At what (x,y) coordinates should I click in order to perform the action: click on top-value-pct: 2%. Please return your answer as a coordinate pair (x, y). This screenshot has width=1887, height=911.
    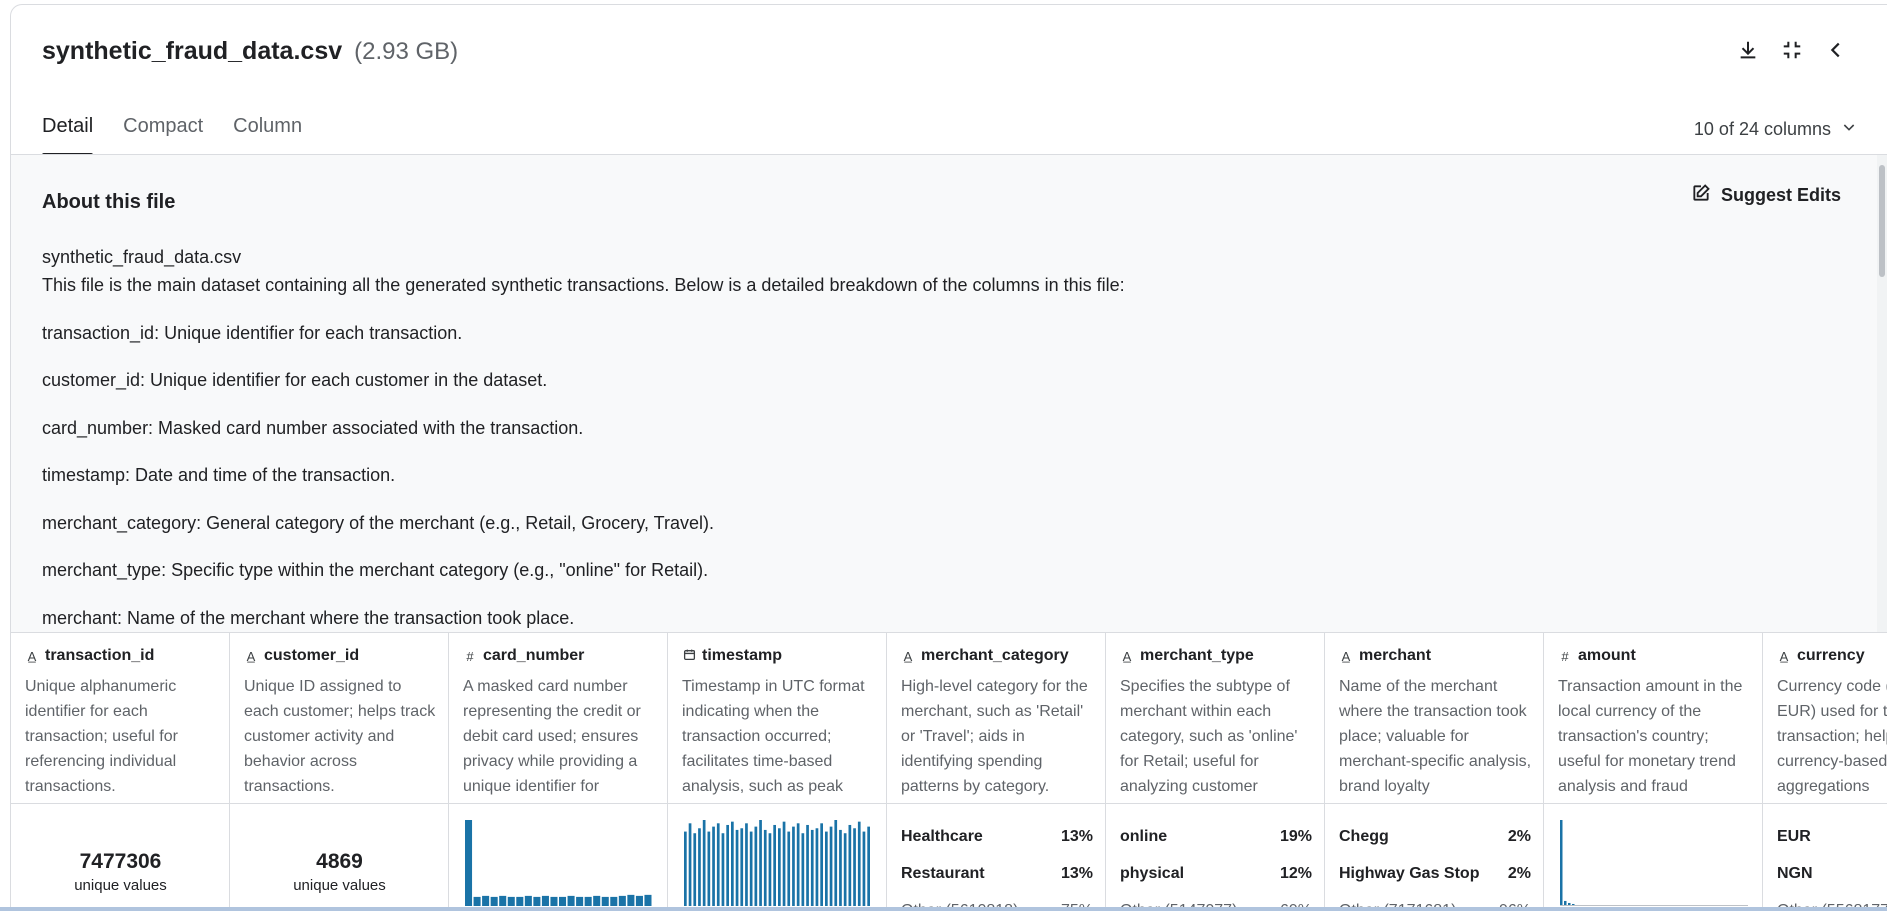
    Looking at the image, I should click on (1519, 836).